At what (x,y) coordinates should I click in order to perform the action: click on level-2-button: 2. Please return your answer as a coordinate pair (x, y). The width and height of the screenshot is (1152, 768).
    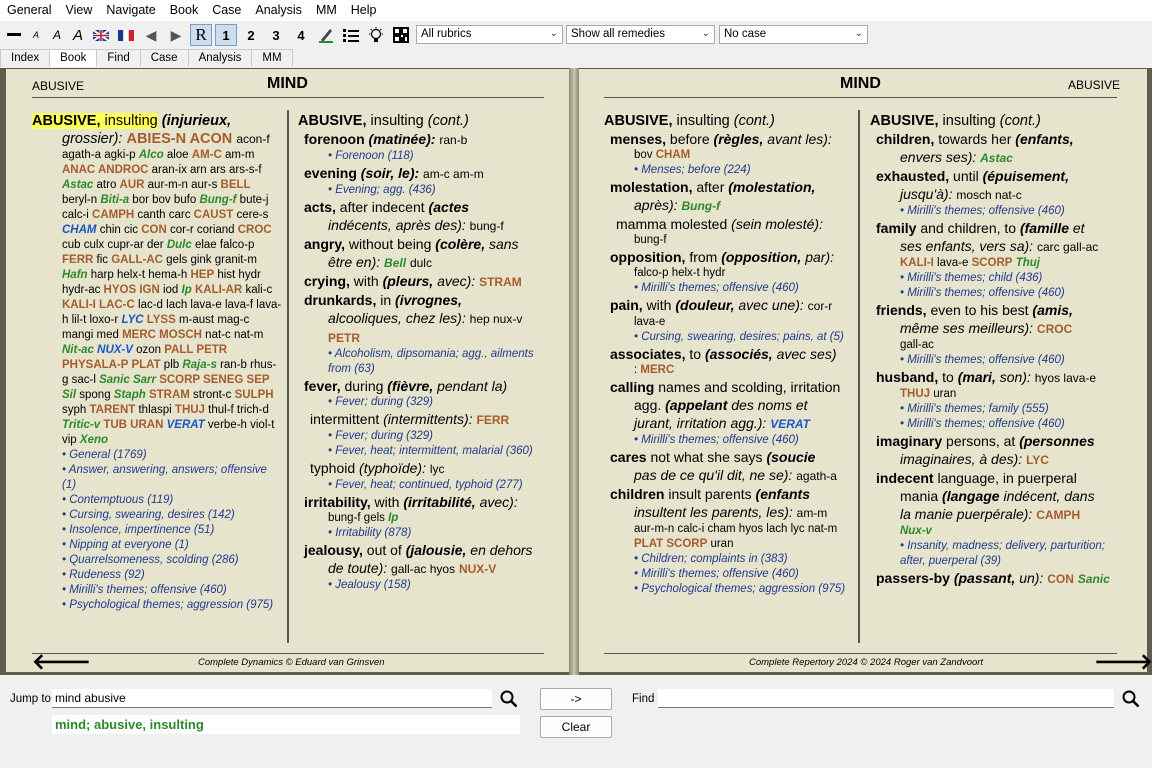
    Looking at the image, I should click on (251, 35).